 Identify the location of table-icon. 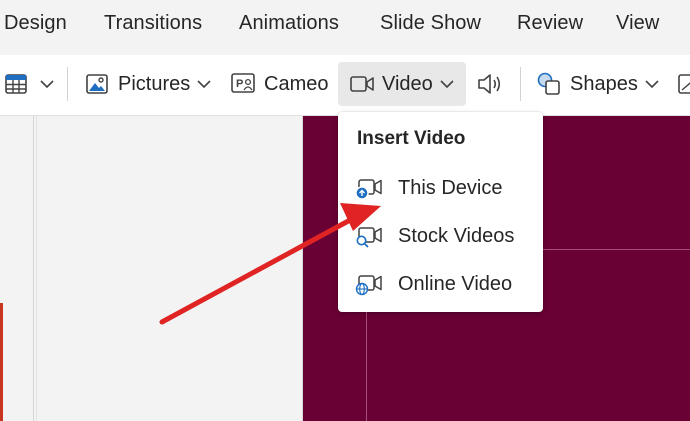
(16, 84).